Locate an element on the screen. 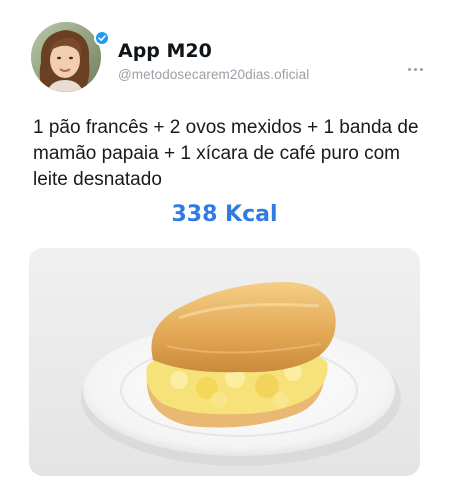  account-name: App M20 is located at coordinates (165, 51).